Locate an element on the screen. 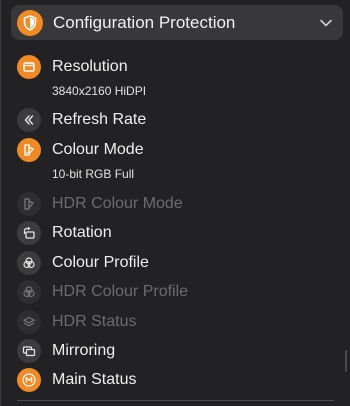  resolution-value: 3840x2160 HiDPI is located at coordinates (99, 91).